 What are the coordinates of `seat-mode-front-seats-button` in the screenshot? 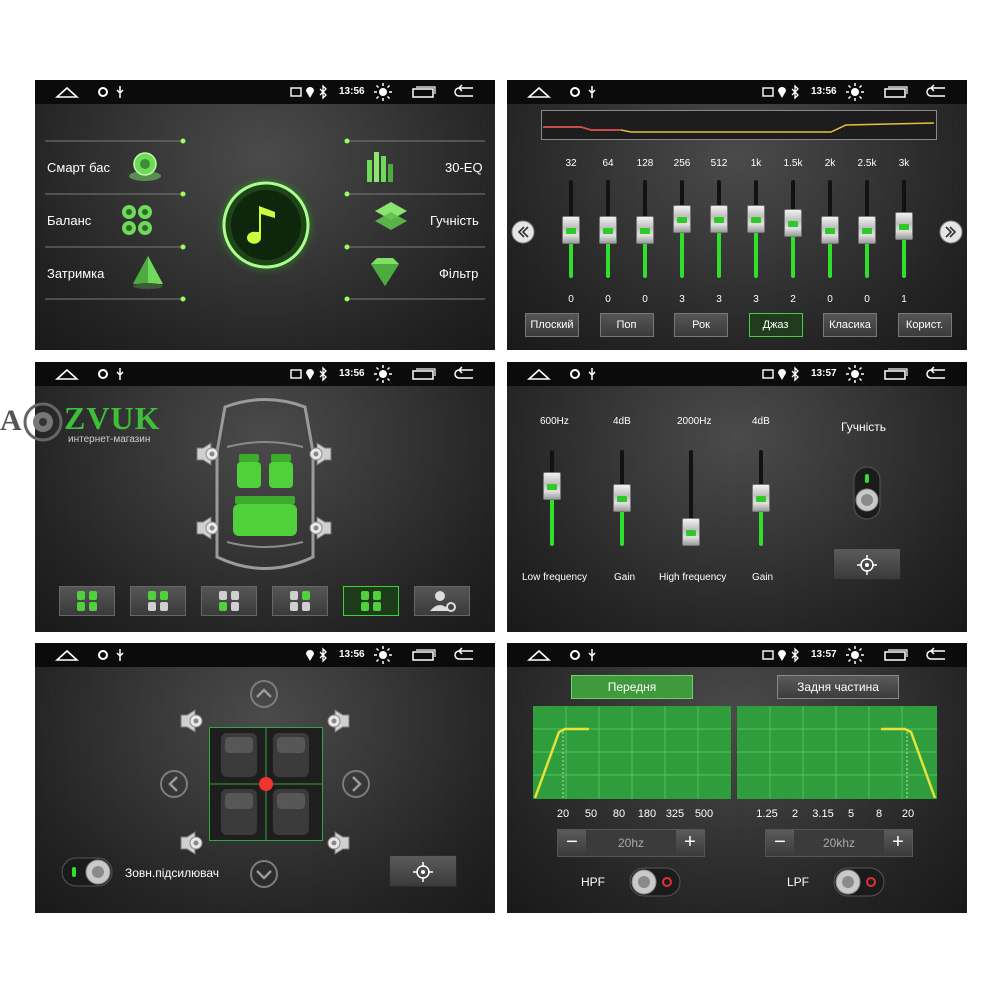 It's located at (158, 601).